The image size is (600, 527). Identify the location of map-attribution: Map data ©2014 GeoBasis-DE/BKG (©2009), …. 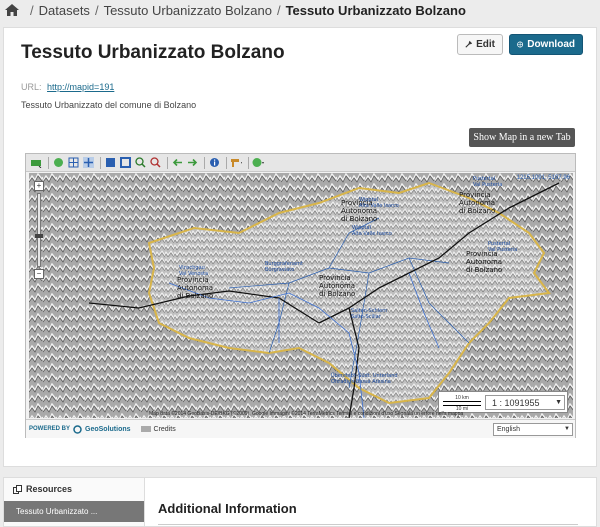
(306, 414).